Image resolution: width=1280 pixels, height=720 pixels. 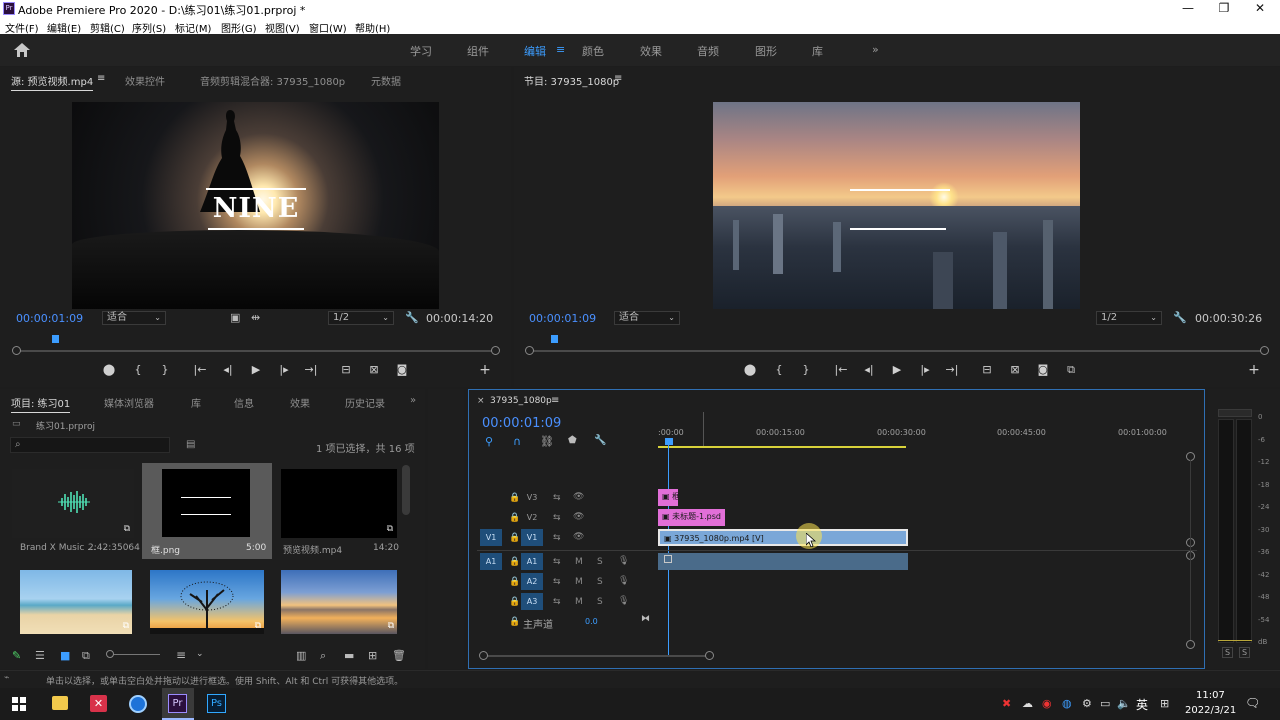 I want to click on tab-metadata: 元数据, so click(x=386, y=80).